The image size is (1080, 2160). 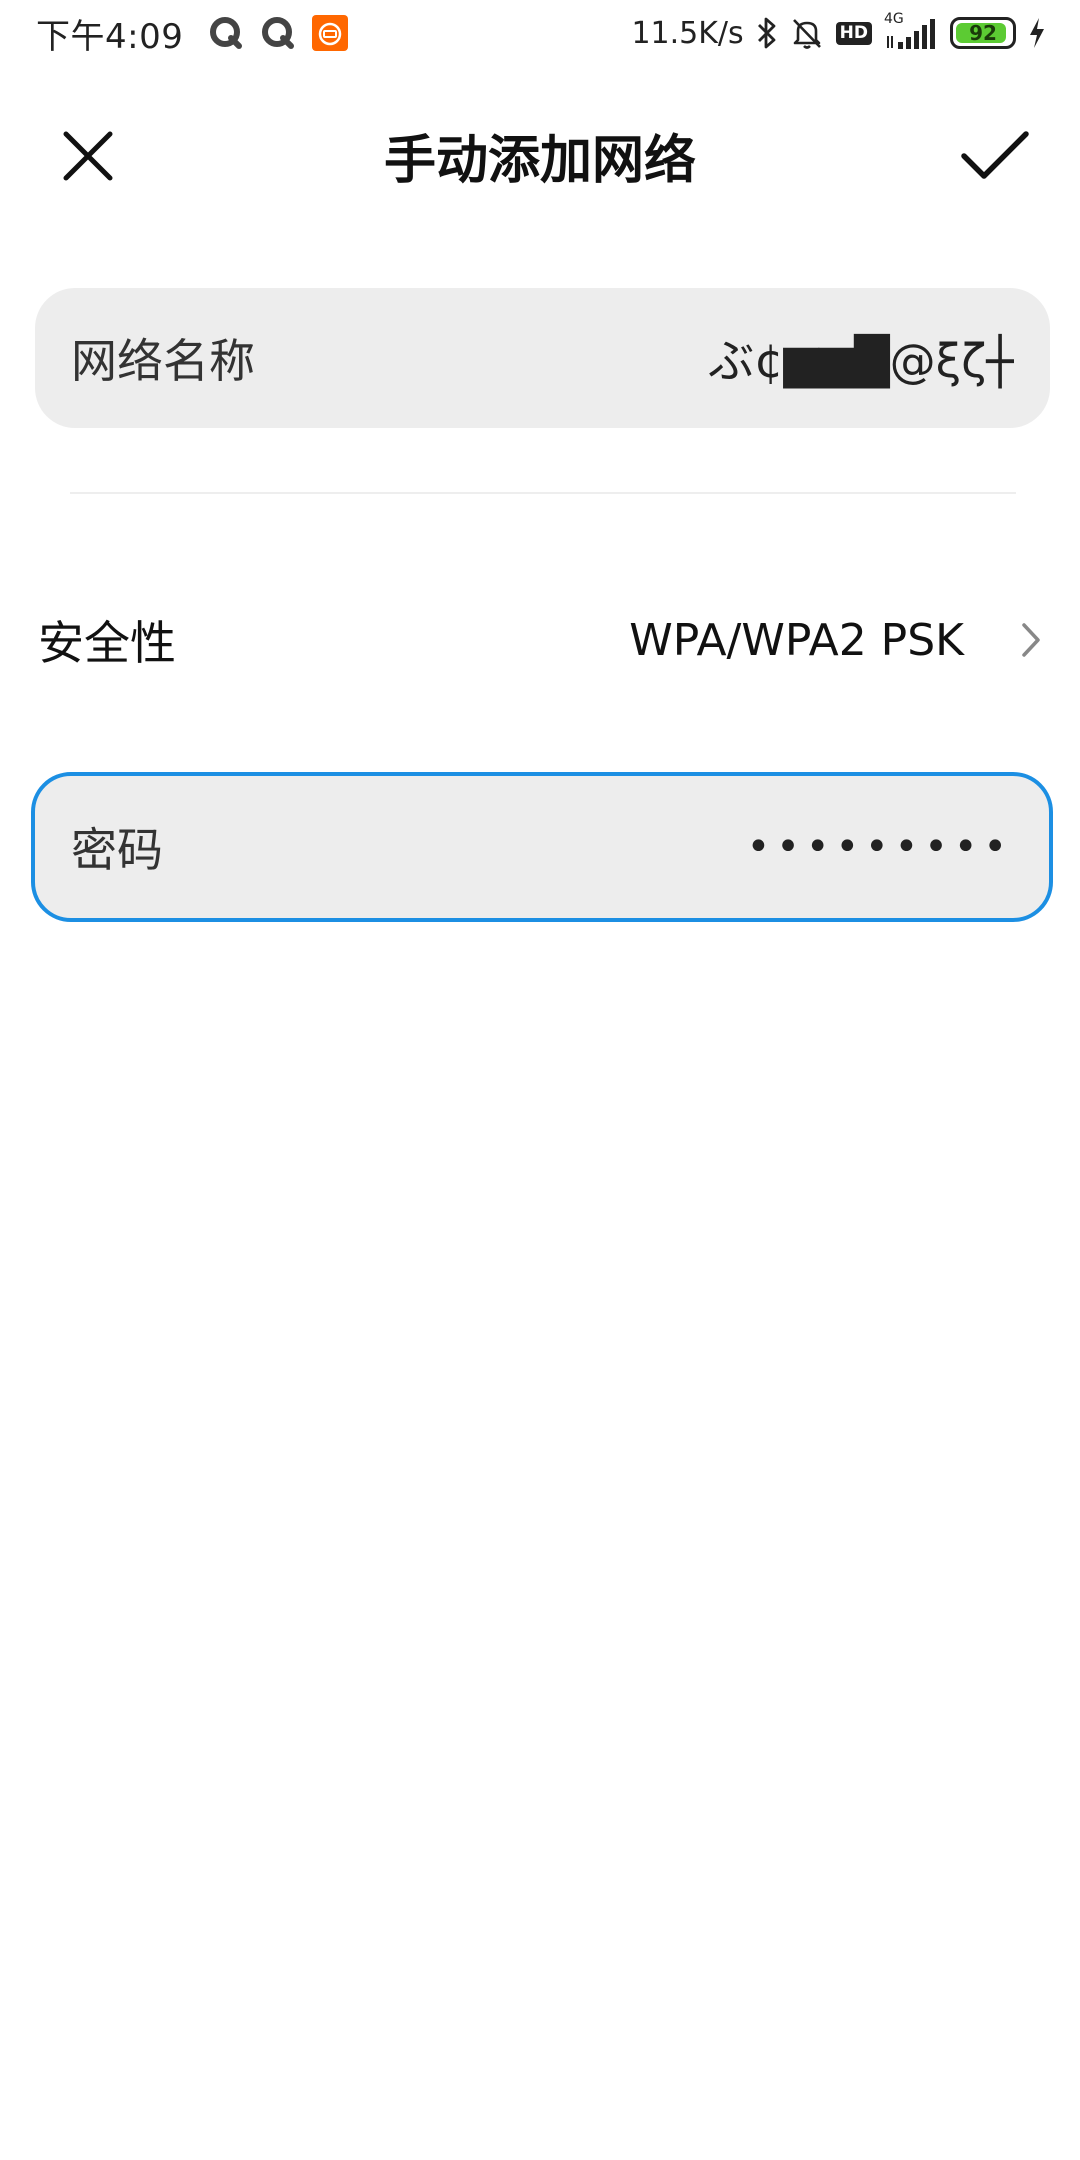 What do you see at coordinates (543, 493) in the screenshot?
I see `divider` at bounding box center [543, 493].